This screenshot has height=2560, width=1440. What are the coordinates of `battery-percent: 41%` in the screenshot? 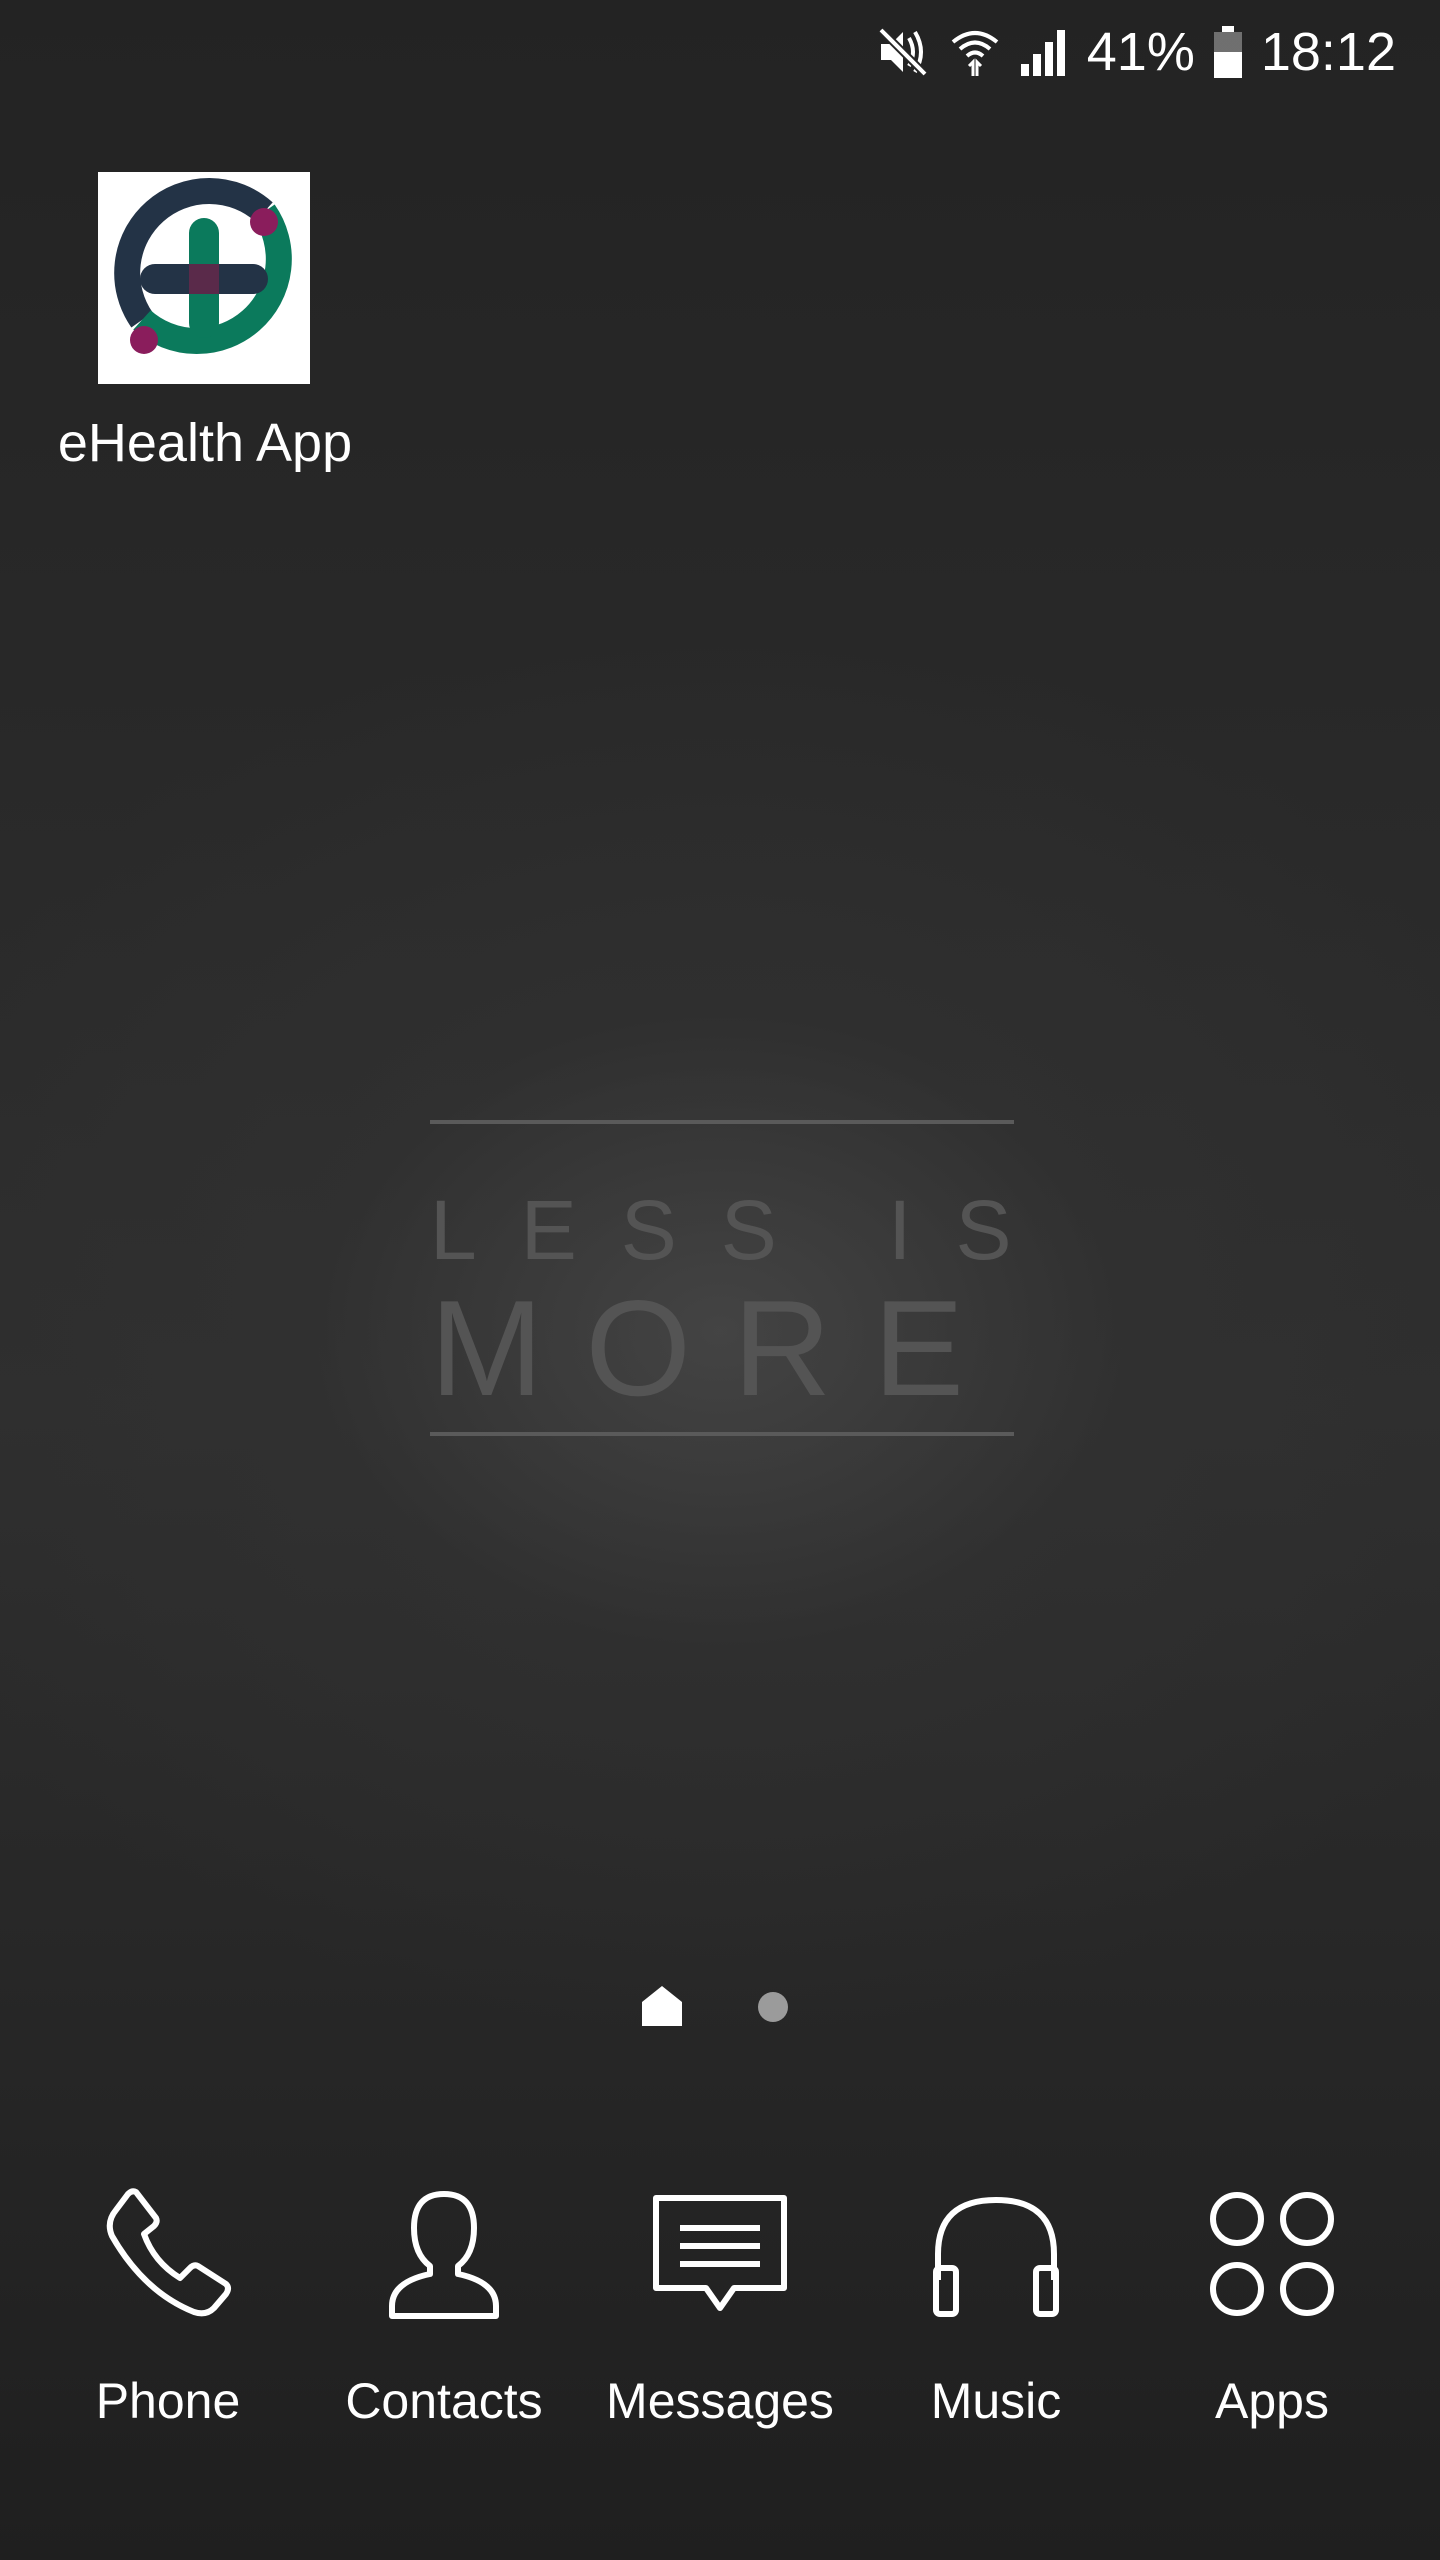 It's located at (1140, 52).